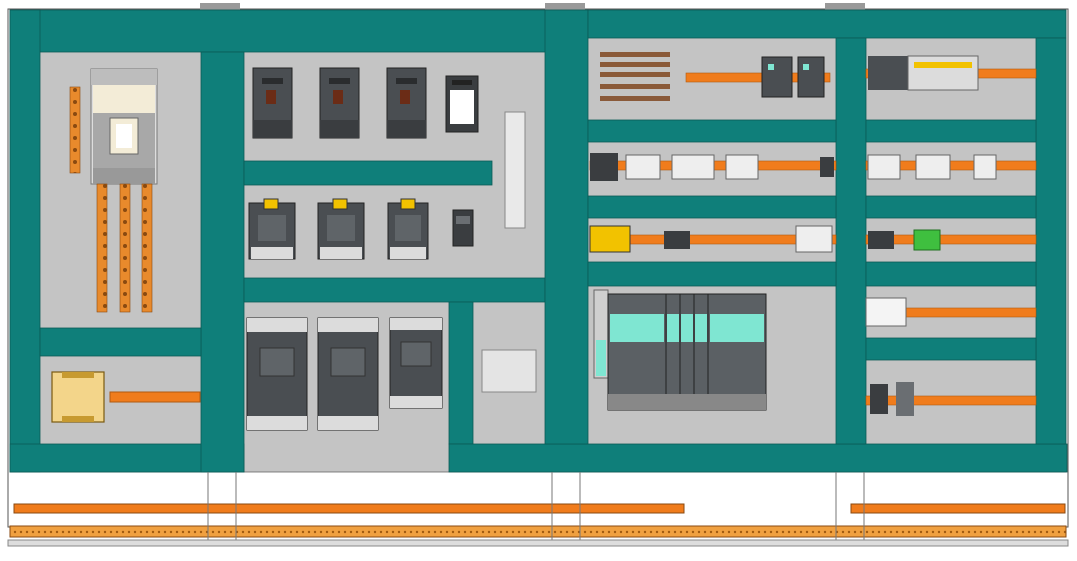 The width and height of the screenshot is (1077, 561). I want to click on plc-rack, so click(680, 350).